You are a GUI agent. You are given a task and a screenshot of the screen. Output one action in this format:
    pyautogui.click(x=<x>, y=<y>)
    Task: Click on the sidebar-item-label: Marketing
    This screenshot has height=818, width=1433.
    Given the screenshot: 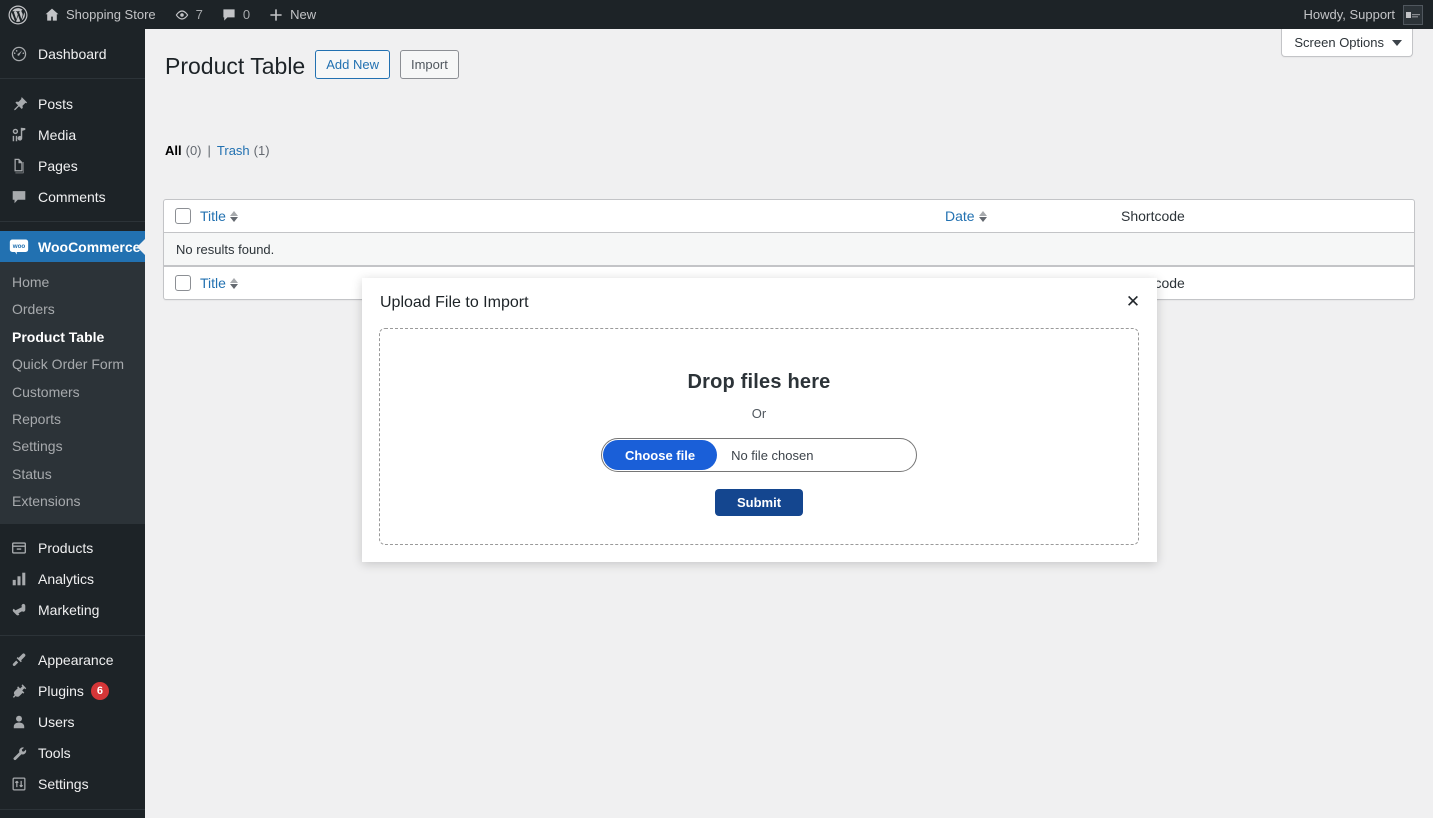 What is the action you would take?
    pyautogui.click(x=69, y=610)
    